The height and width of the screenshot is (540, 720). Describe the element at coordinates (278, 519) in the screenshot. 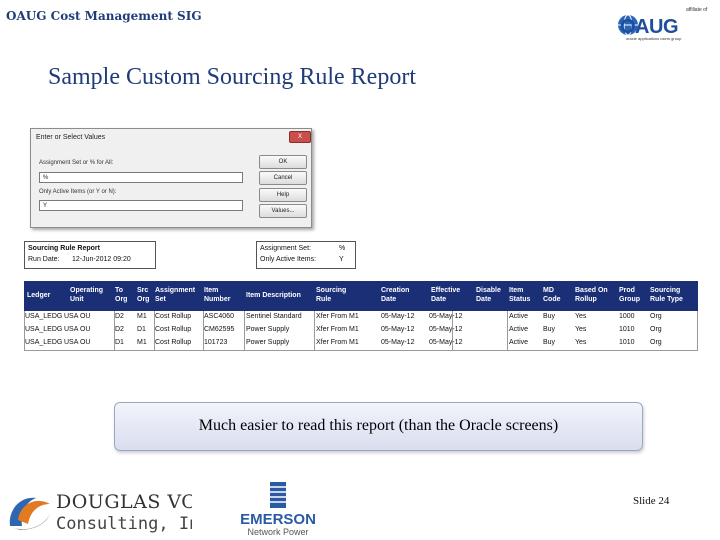

I see `emerson-name-text: EMERSON` at that location.